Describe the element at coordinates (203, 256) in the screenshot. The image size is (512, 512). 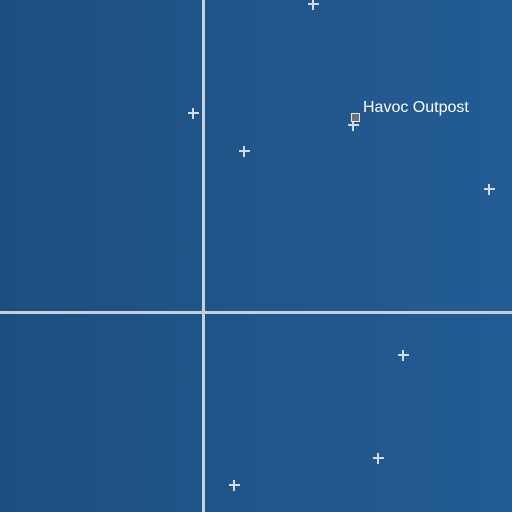
I see `grid-line-vertical` at that location.